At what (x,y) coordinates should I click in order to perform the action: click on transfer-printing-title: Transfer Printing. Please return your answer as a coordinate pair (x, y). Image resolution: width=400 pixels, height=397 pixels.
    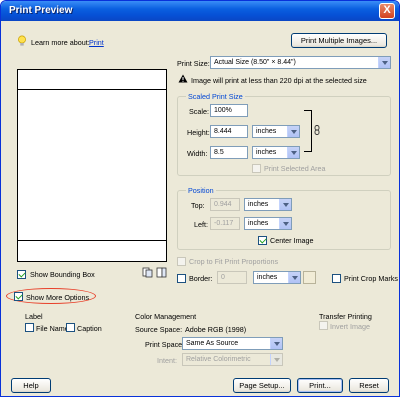
    Looking at the image, I should click on (345, 316).